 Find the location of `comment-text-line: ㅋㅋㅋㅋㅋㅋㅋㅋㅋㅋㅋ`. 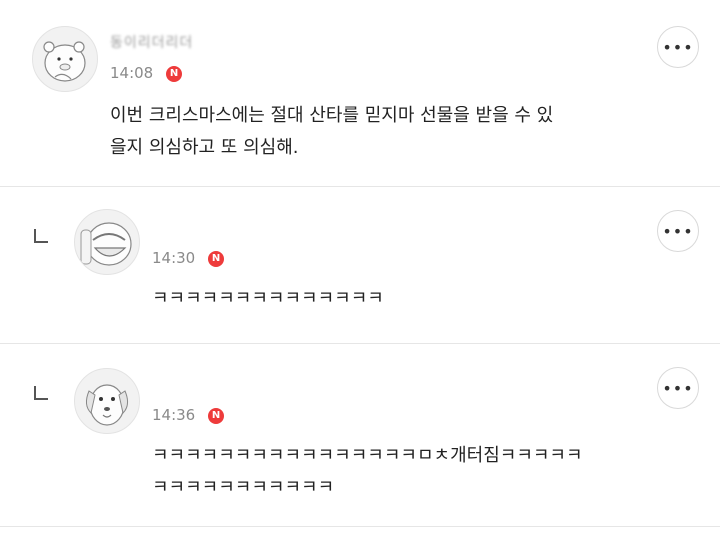

comment-text-line: ㅋㅋㅋㅋㅋㅋㅋㅋㅋㅋㅋ is located at coordinates (243, 487).